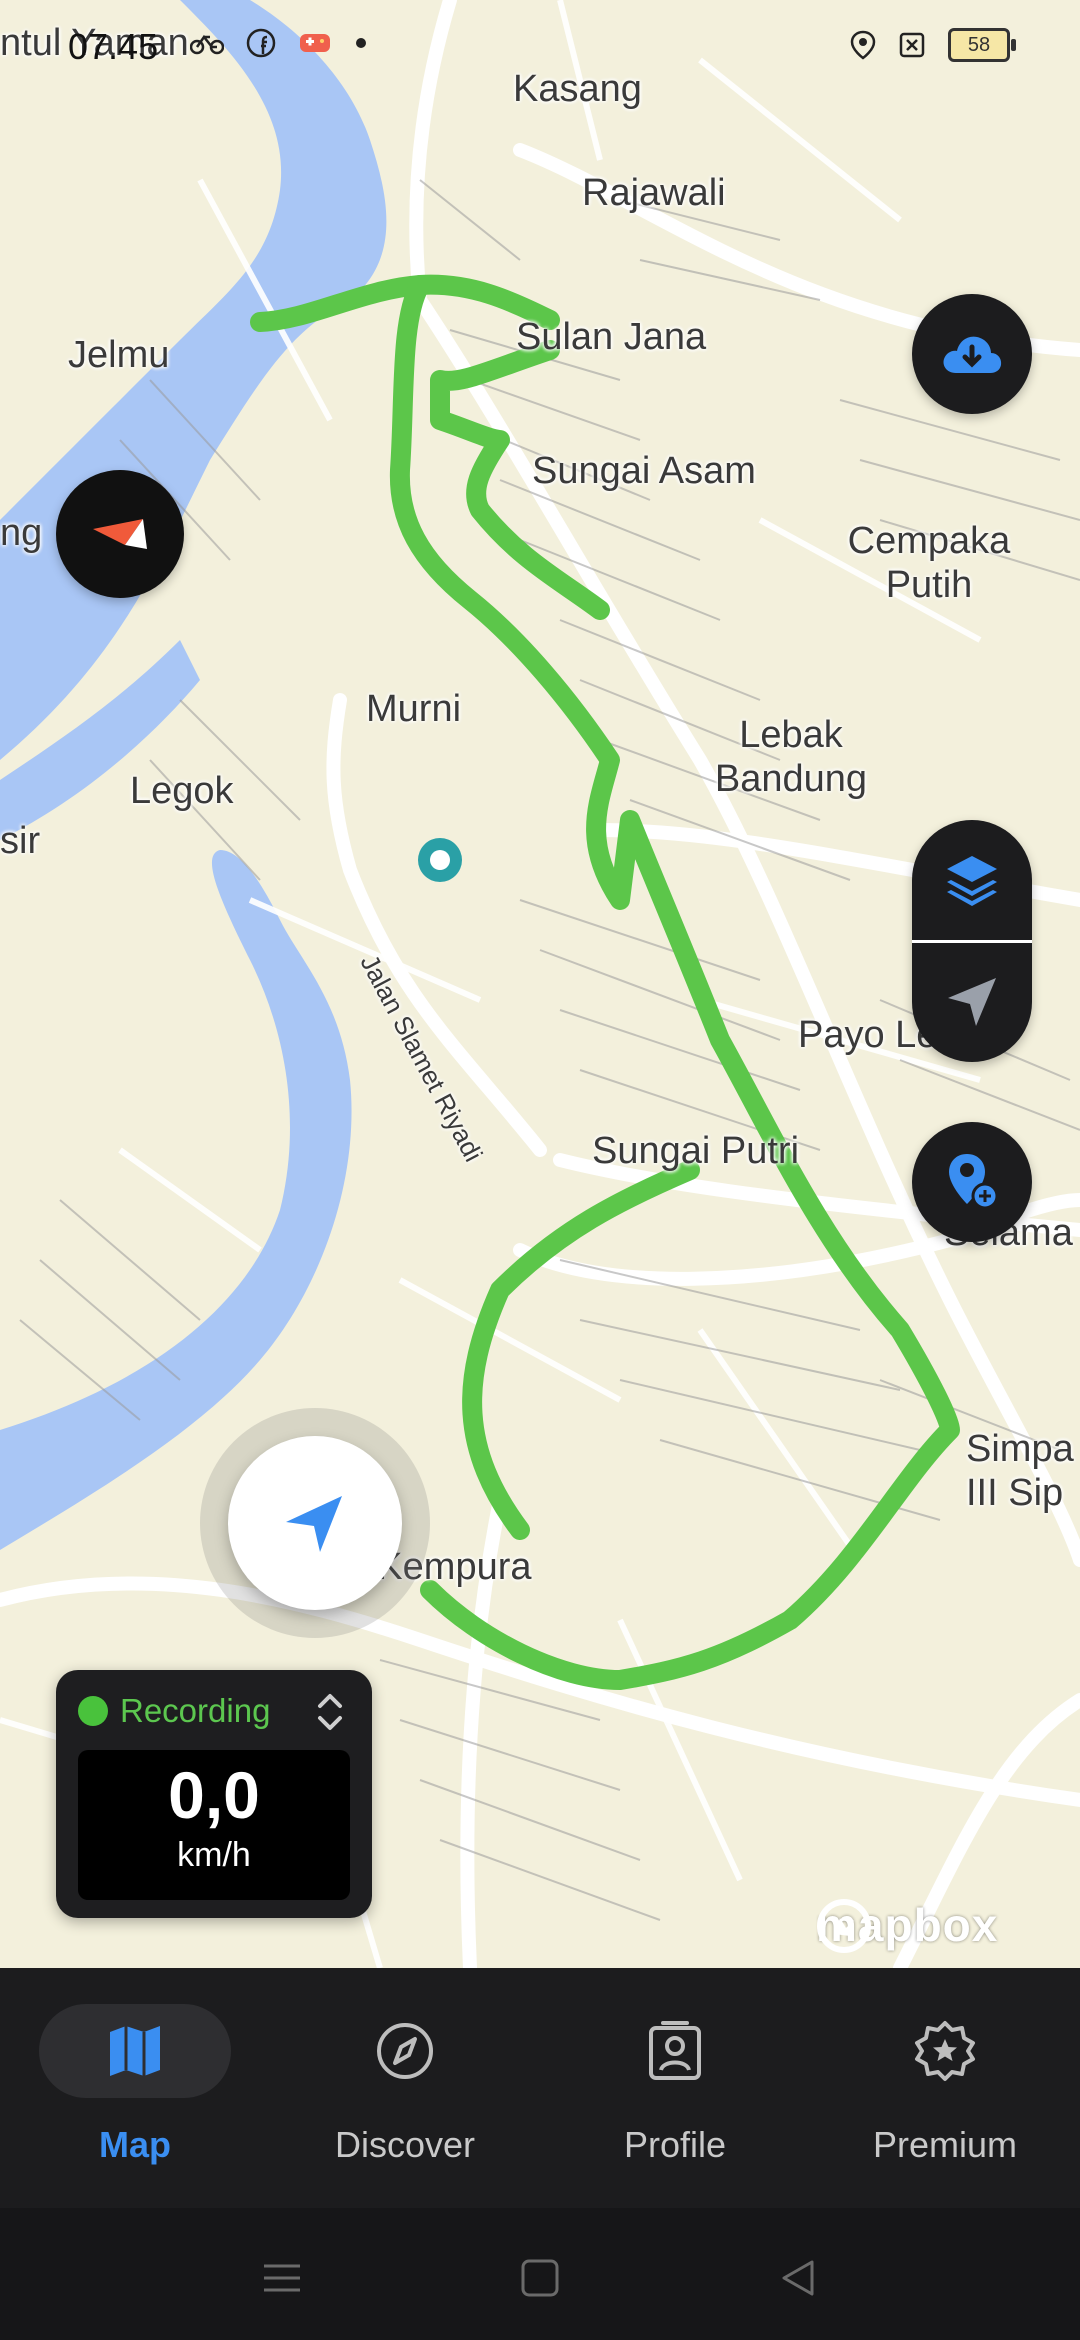 The image size is (1080, 2340). I want to click on place-label: Simpa III Sip, so click(1020, 1471).